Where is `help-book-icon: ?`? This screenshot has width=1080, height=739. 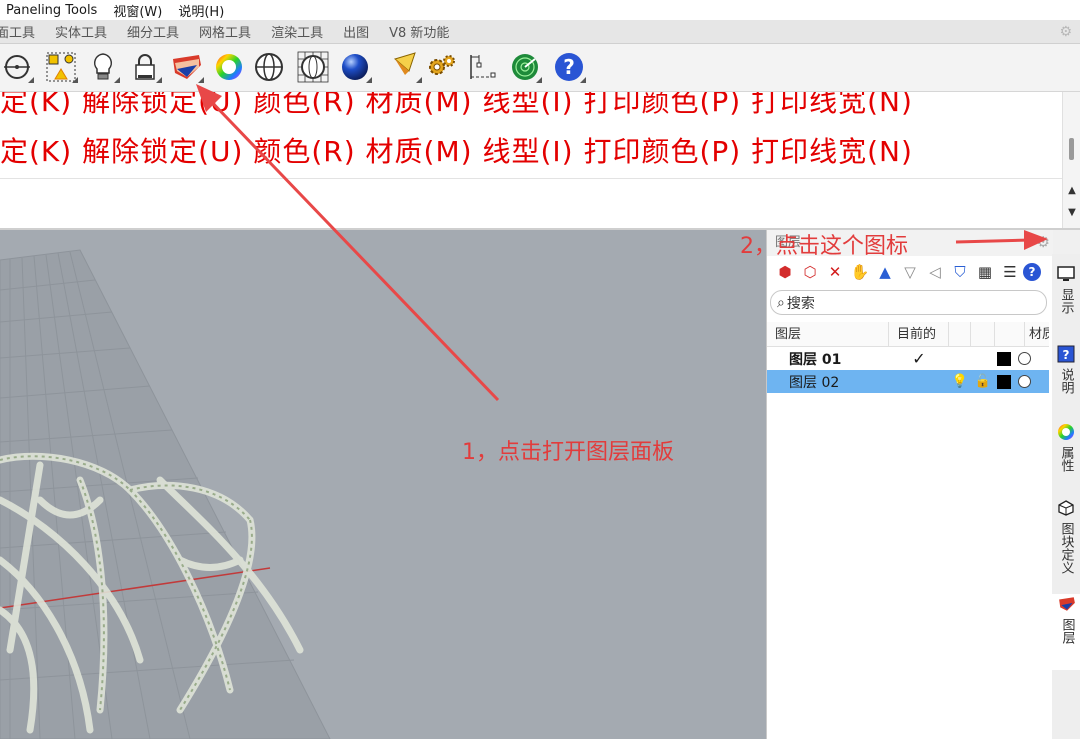 help-book-icon: ? is located at coordinates (1066, 354).